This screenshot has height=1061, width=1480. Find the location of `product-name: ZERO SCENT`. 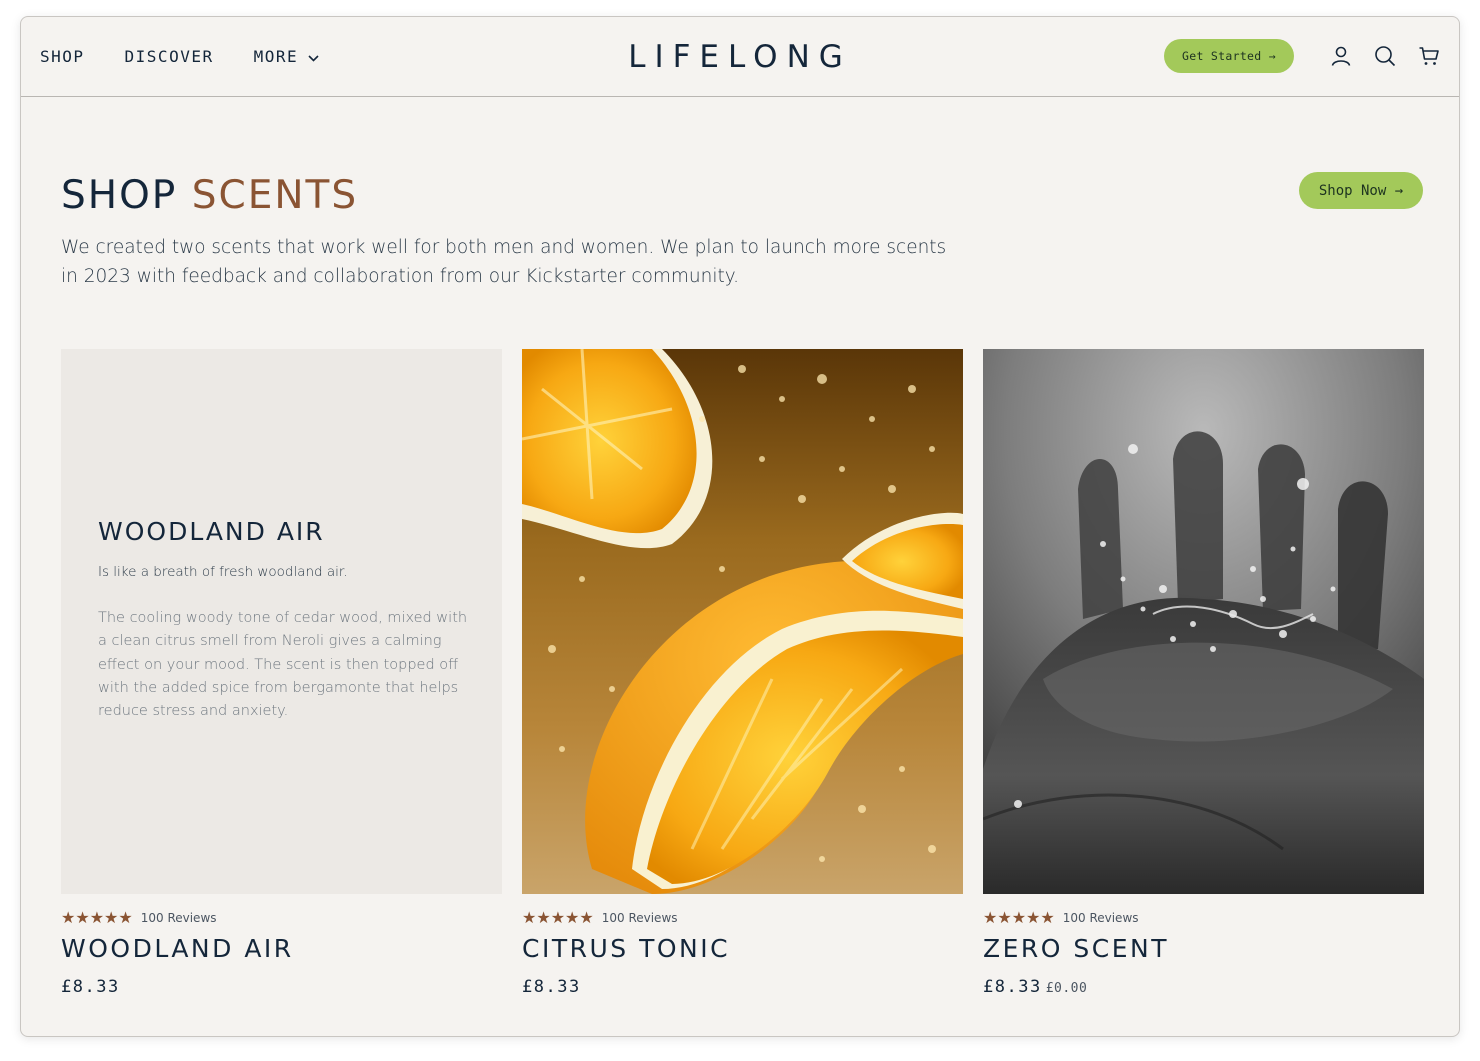

product-name: ZERO SCENT is located at coordinates (1076, 948).